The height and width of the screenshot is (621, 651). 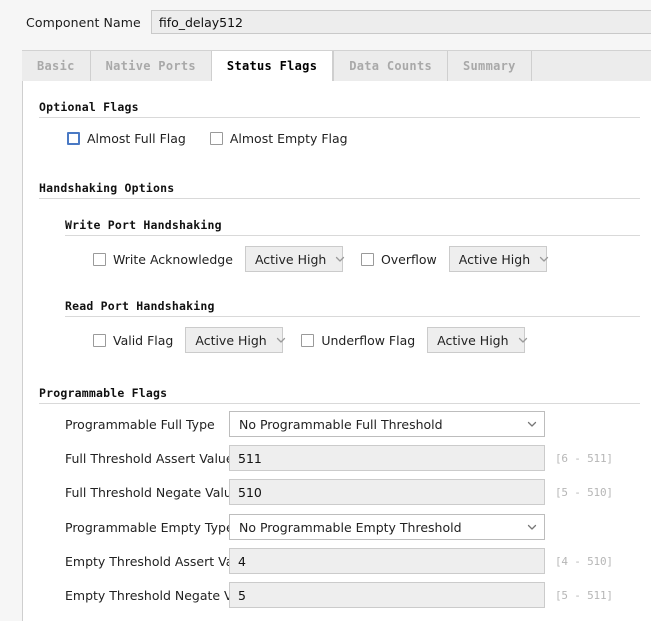 What do you see at coordinates (339, 198) in the screenshot?
I see `section-rule-handshaking-options` at bounding box center [339, 198].